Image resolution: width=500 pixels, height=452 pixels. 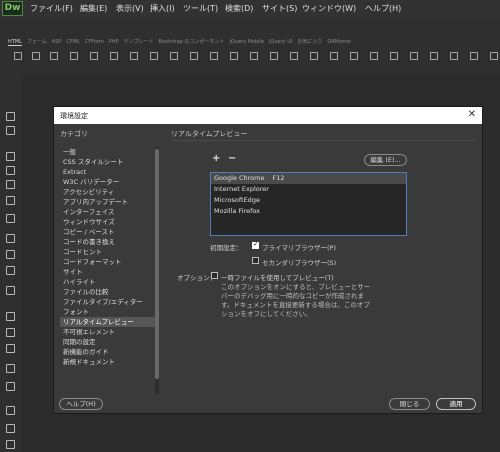 What do you see at coordinates (374, 56) in the screenshot?
I see `meta-icon` at bounding box center [374, 56].